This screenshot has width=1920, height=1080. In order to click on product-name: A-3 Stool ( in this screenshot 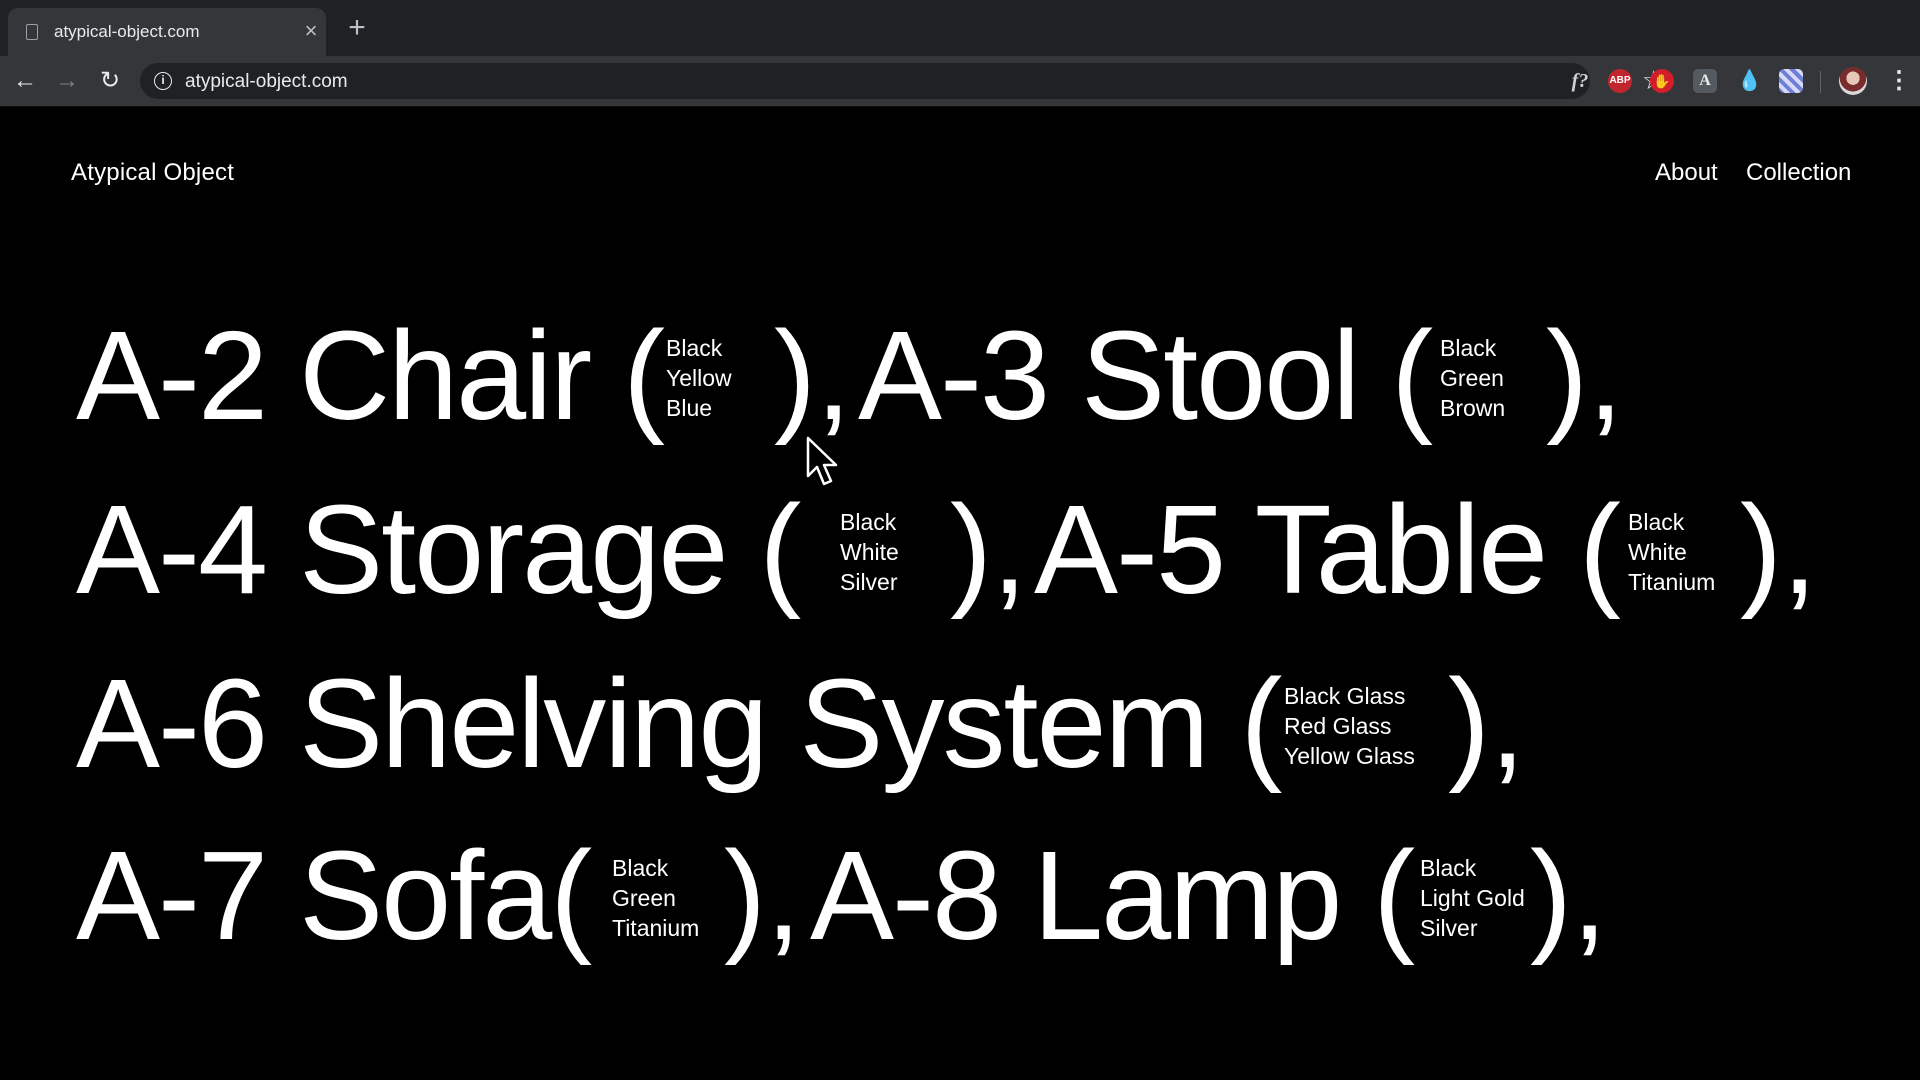, I will do `click(1145, 376)`.